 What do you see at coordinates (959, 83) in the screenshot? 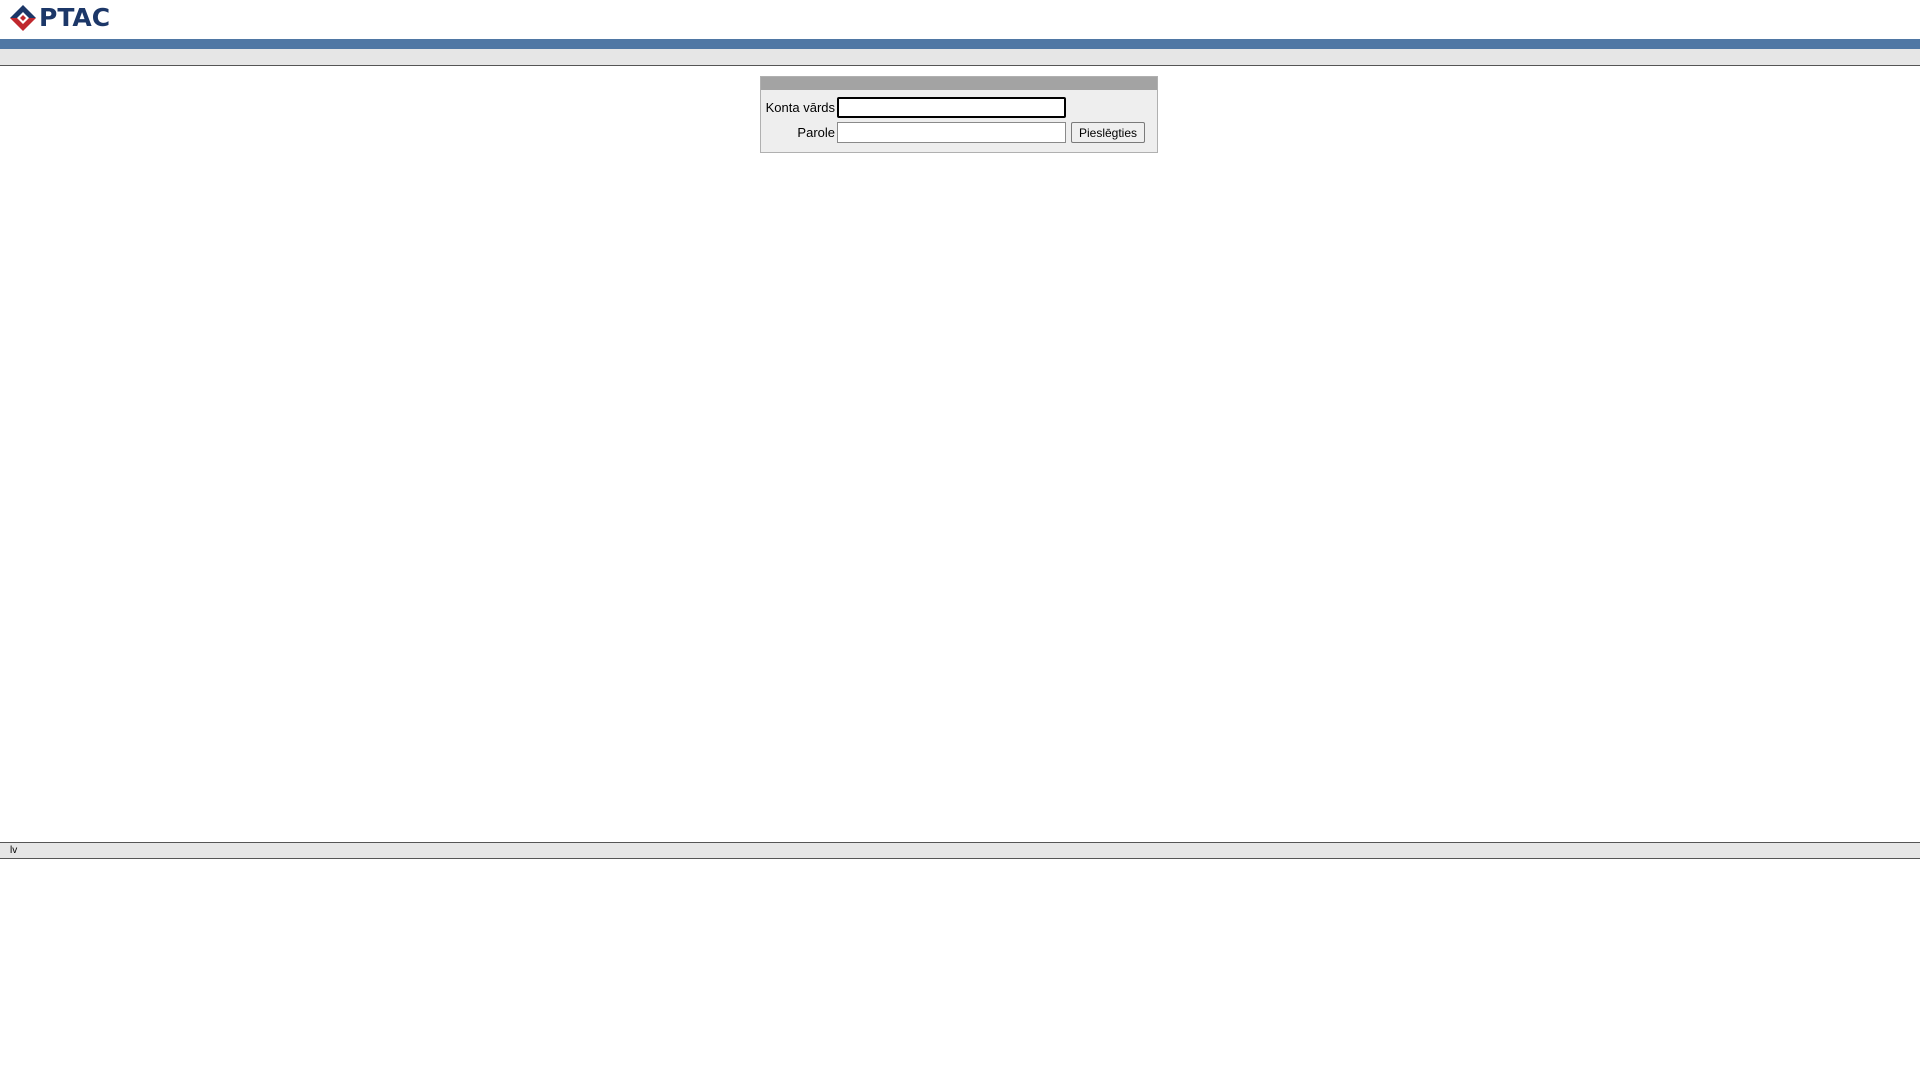
I see `login-panel-titlebar` at bounding box center [959, 83].